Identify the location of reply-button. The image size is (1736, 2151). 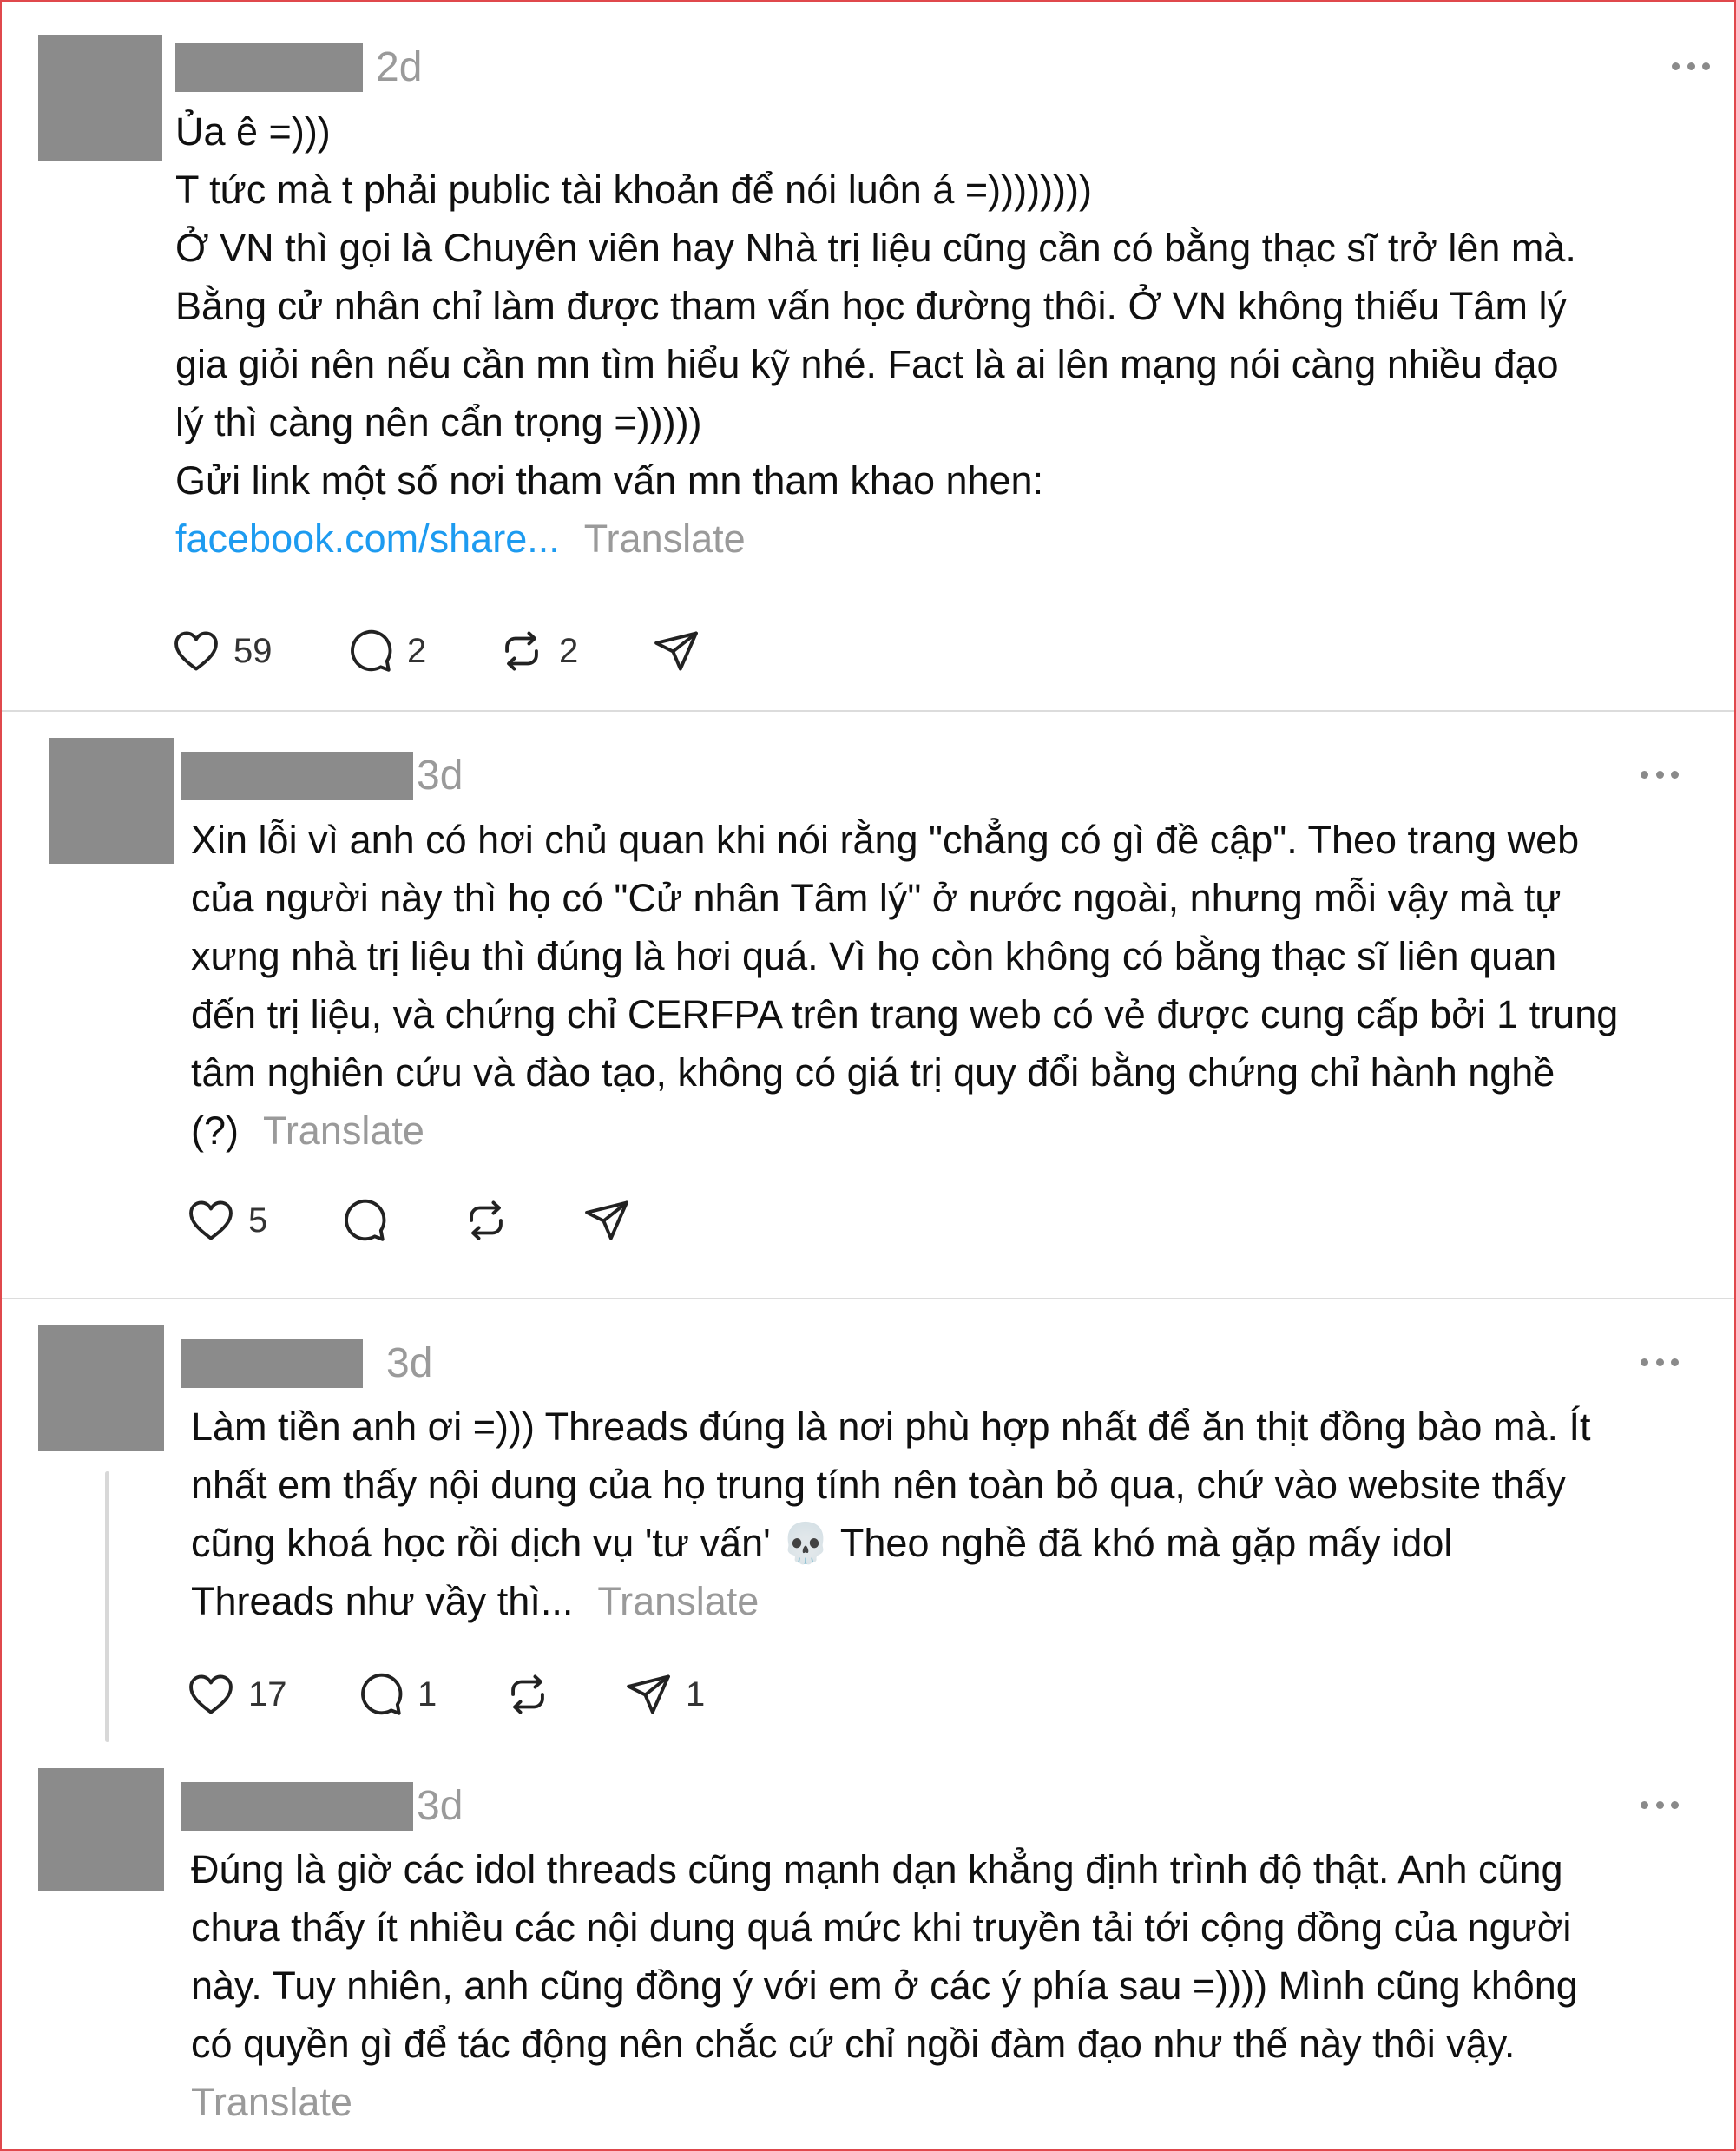
(364, 1220).